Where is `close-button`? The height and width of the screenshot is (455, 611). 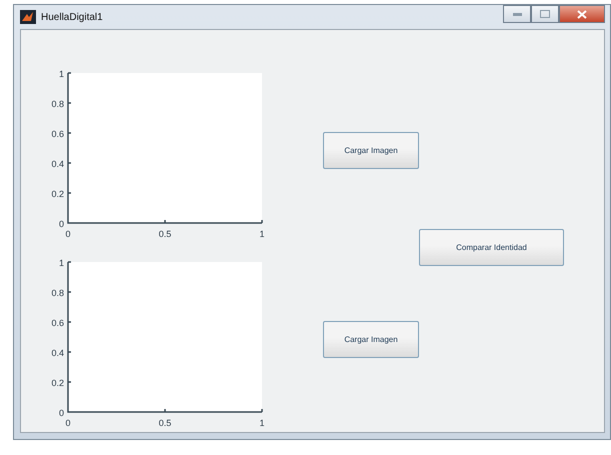
close-button is located at coordinates (582, 14).